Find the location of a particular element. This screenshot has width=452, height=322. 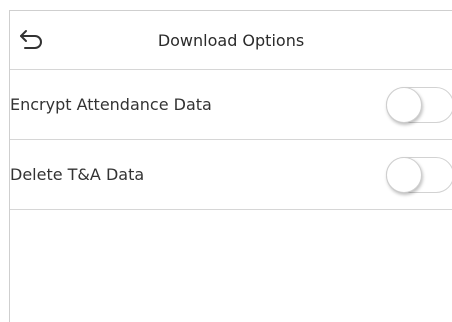

delete-ta-data-toggle is located at coordinates (419, 175).